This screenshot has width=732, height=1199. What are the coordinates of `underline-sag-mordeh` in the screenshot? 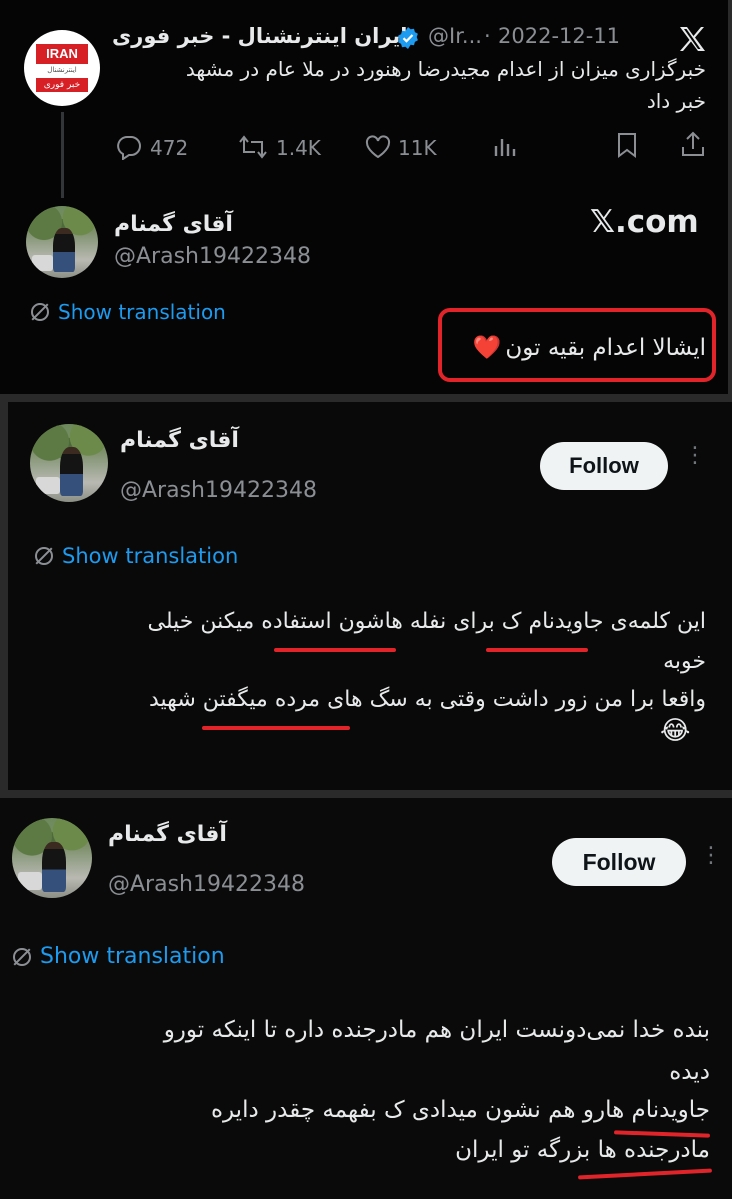 It's located at (276, 728).